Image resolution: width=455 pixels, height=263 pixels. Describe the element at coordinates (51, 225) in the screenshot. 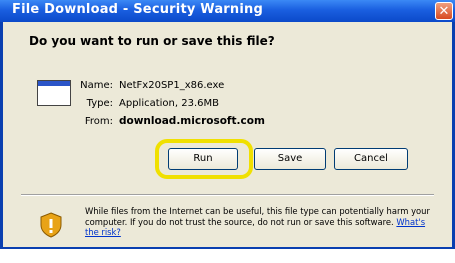

I see `security-shield-icon` at that location.